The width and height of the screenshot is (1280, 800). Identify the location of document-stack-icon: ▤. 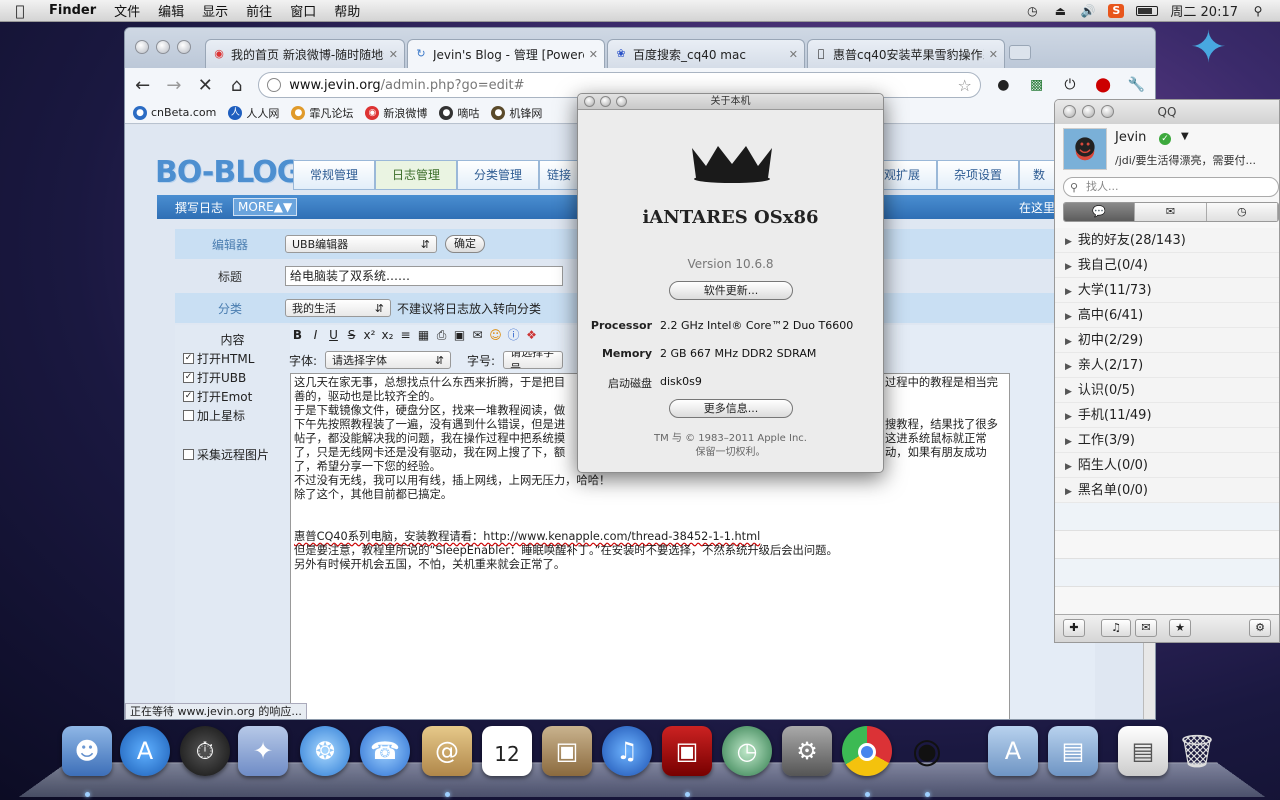
(1143, 751).